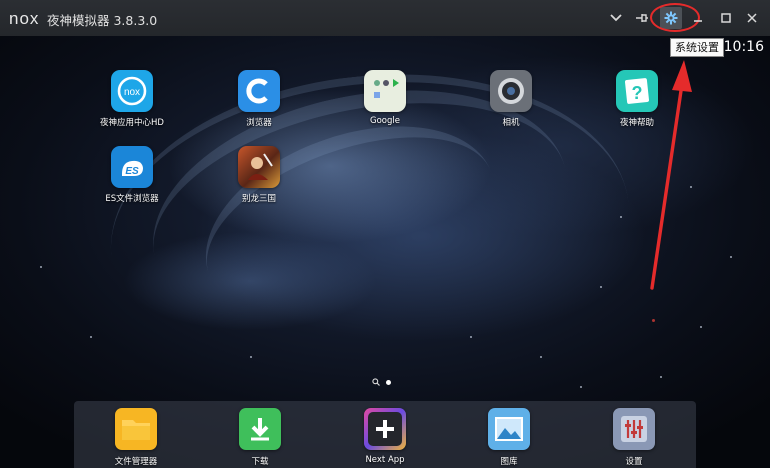 Image resolution: width=770 pixels, height=468 pixels. I want to click on download-icon, so click(260, 429).